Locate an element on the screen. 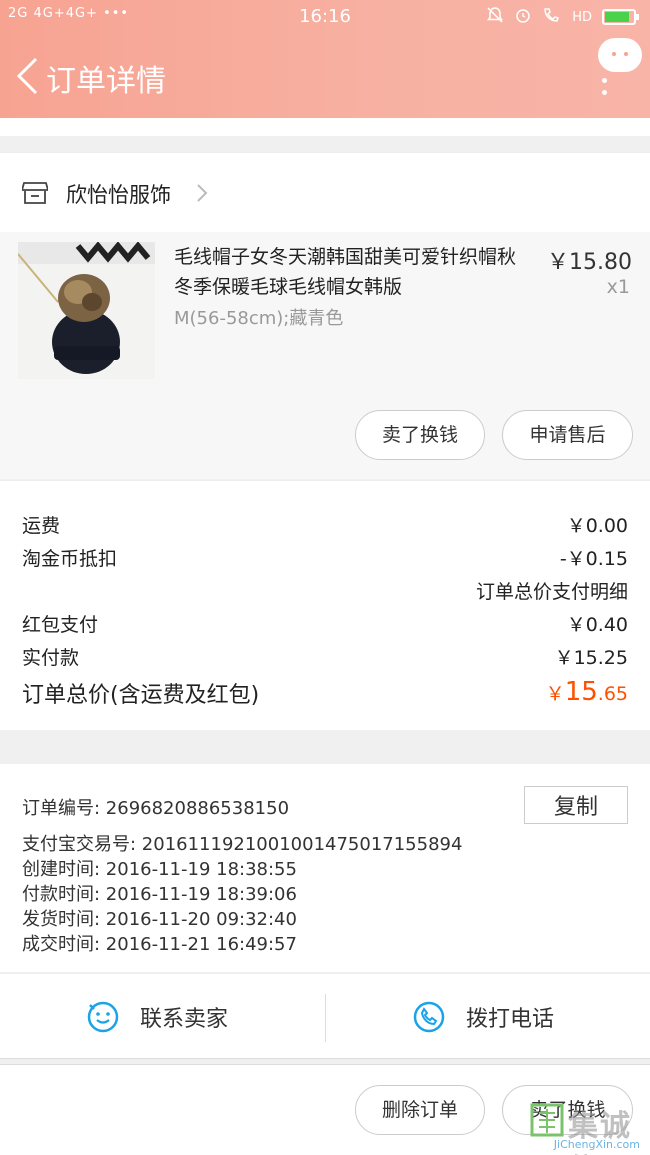 This screenshot has width=650, height=1155. shop-name: 欣怡怡服饰 is located at coordinates (118, 195).